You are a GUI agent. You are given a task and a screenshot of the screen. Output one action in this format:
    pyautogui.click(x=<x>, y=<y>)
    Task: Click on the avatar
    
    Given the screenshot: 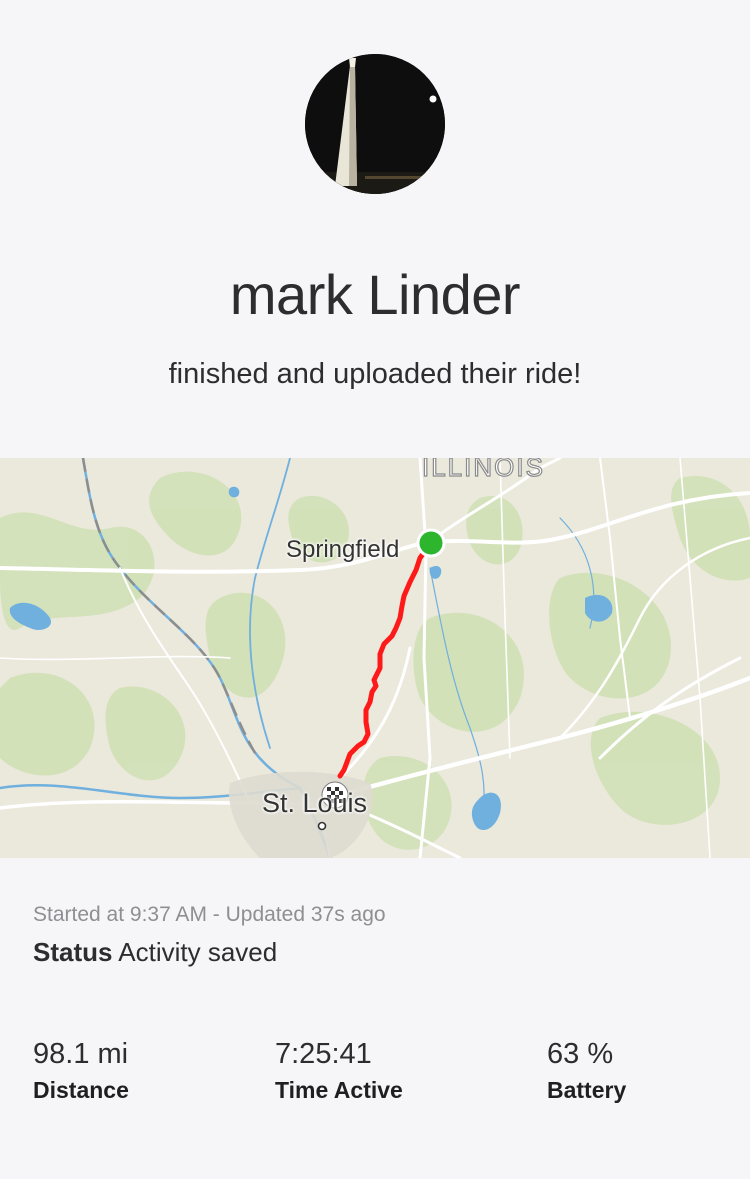 What is the action you would take?
    pyautogui.click(x=375, y=124)
    